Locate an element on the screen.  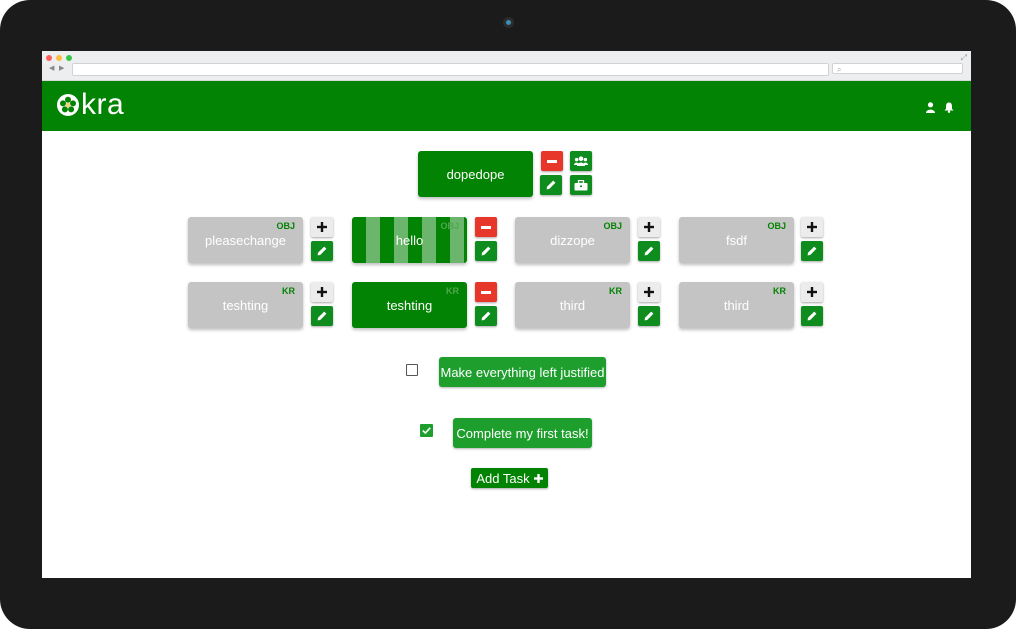
objective-label: dizzope is located at coordinates (572, 240).